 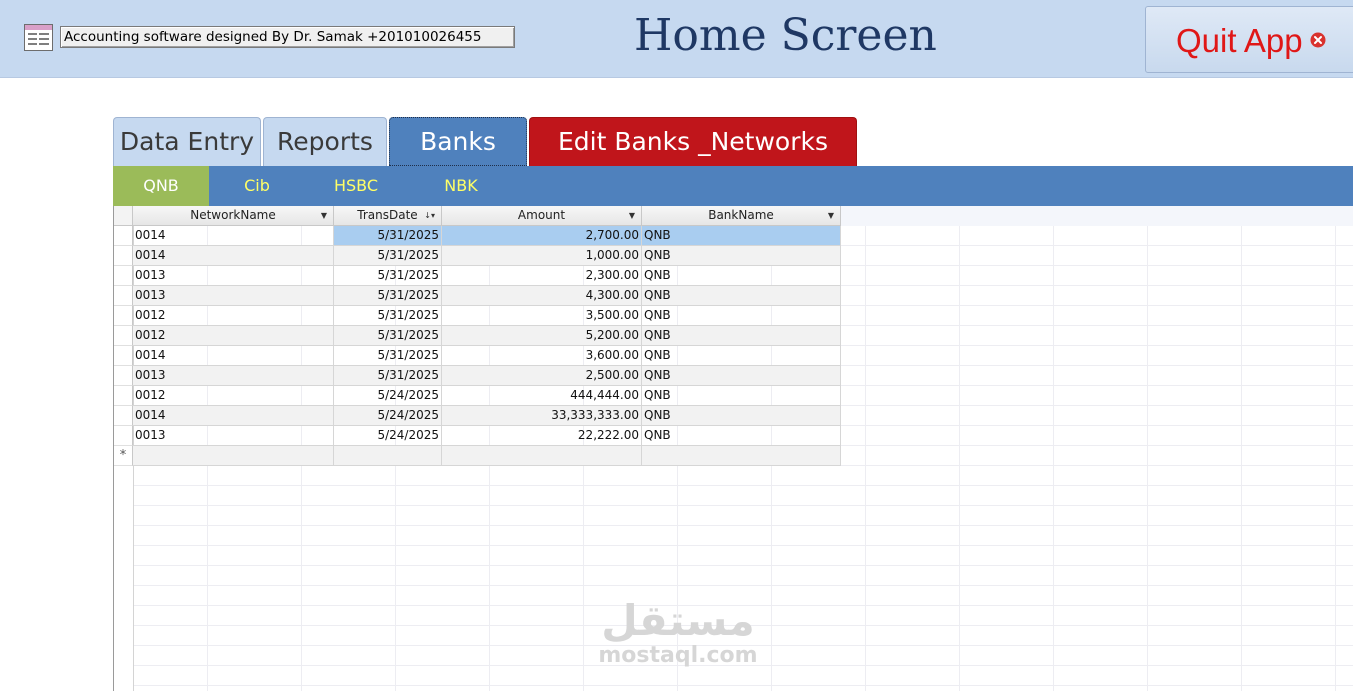 I want to click on select-all-corner, so click(x=123, y=216).